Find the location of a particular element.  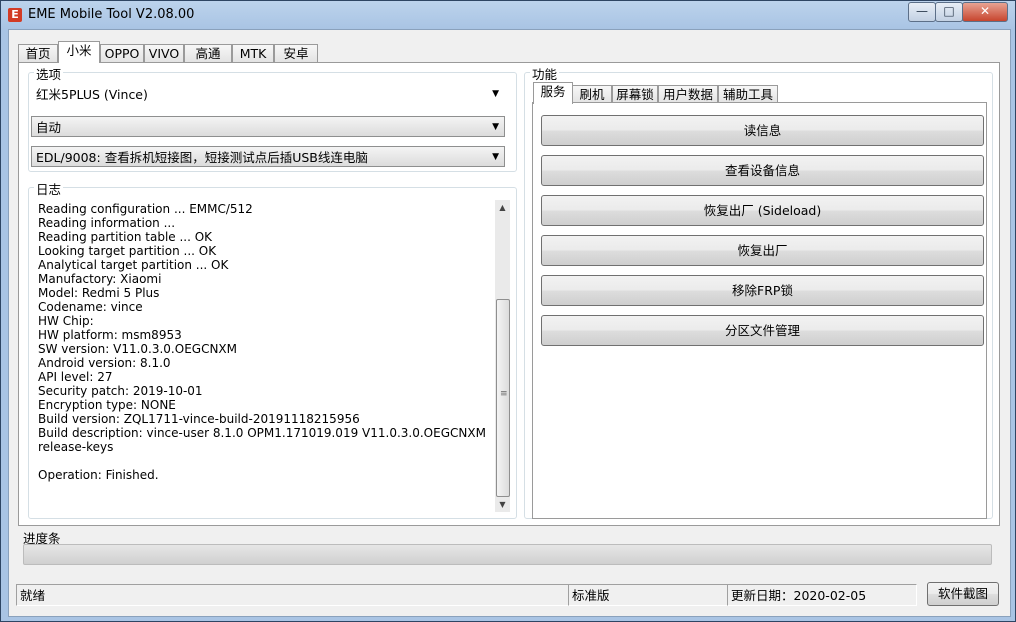

app-logo-icon: E is located at coordinates (15, 15).